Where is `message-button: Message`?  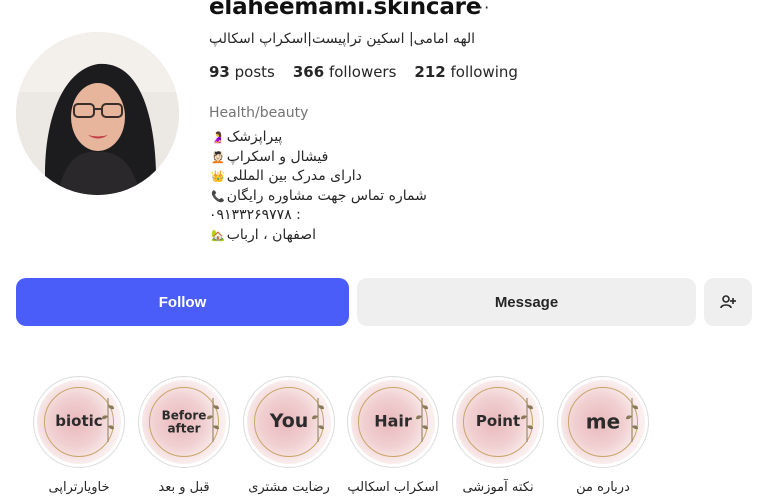 message-button: Message is located at coordinates (526, 302).